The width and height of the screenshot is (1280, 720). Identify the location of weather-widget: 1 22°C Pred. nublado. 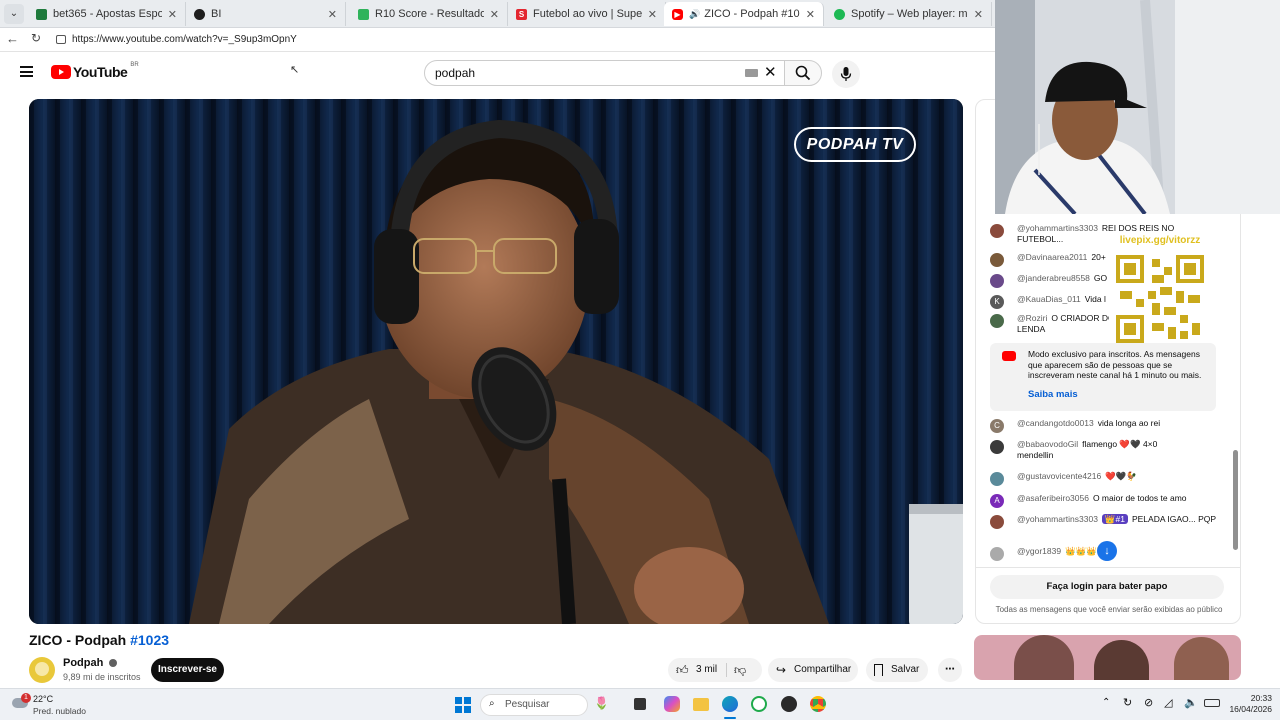
(55, 706).